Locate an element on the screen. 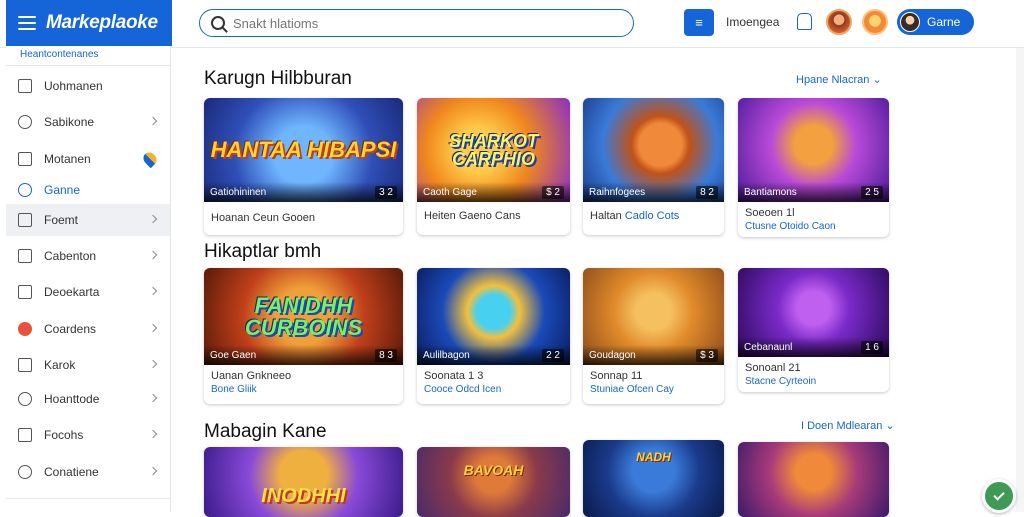  game-thumbnail: INODHHI is located at coordinates (303, 482).